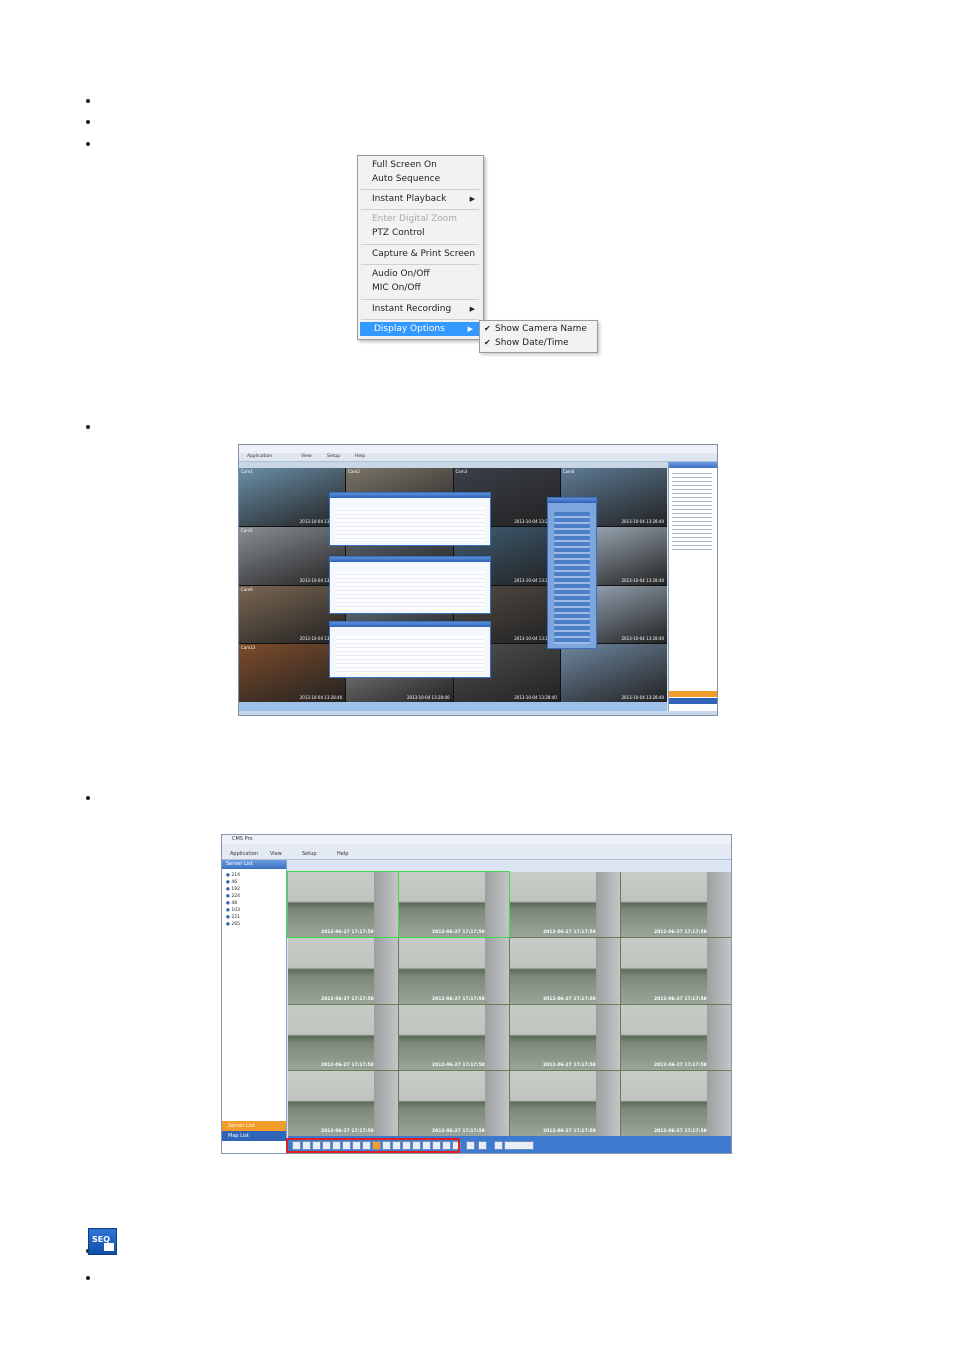 This screenshot has height=1350, width=954. Describe the element at coordinates (235, 896) in the screenshot. I see `server-tree-label: 224` at that location.